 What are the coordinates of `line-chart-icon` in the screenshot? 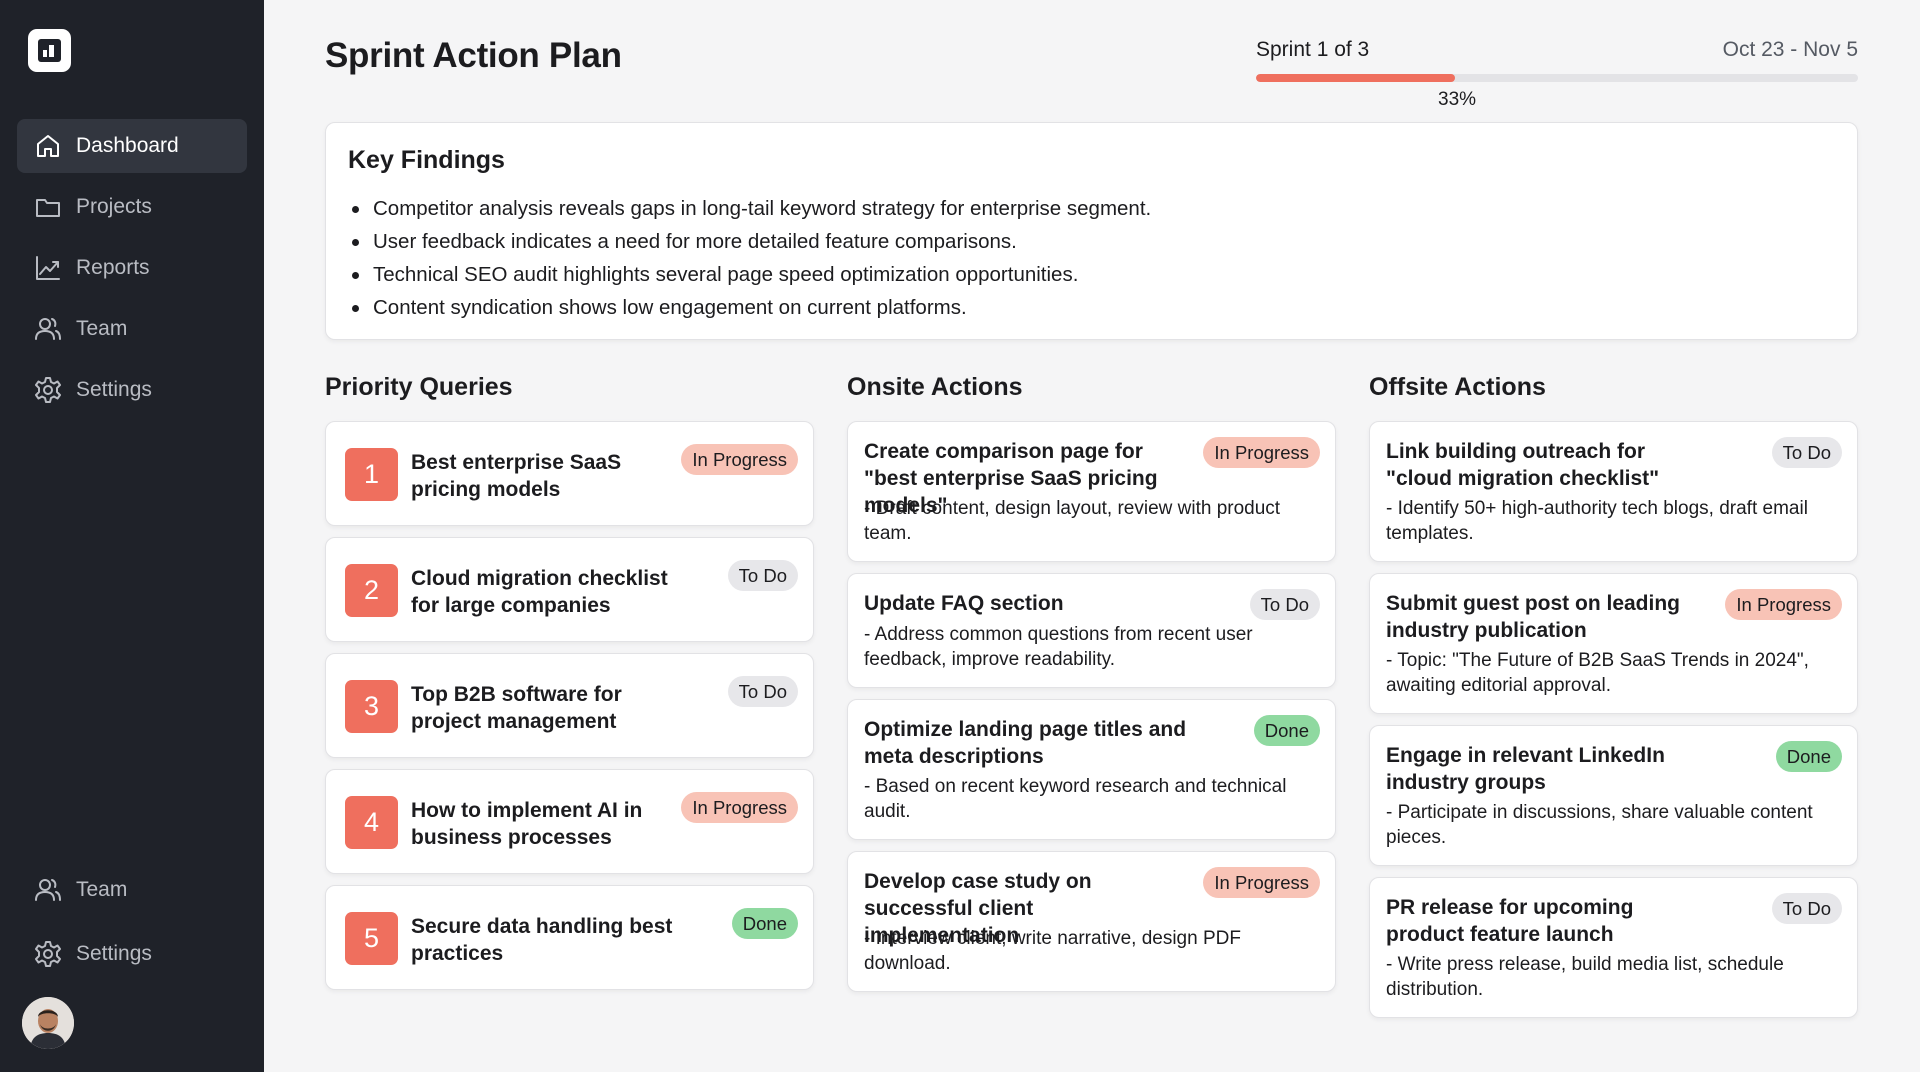 It's located at (48, 268).